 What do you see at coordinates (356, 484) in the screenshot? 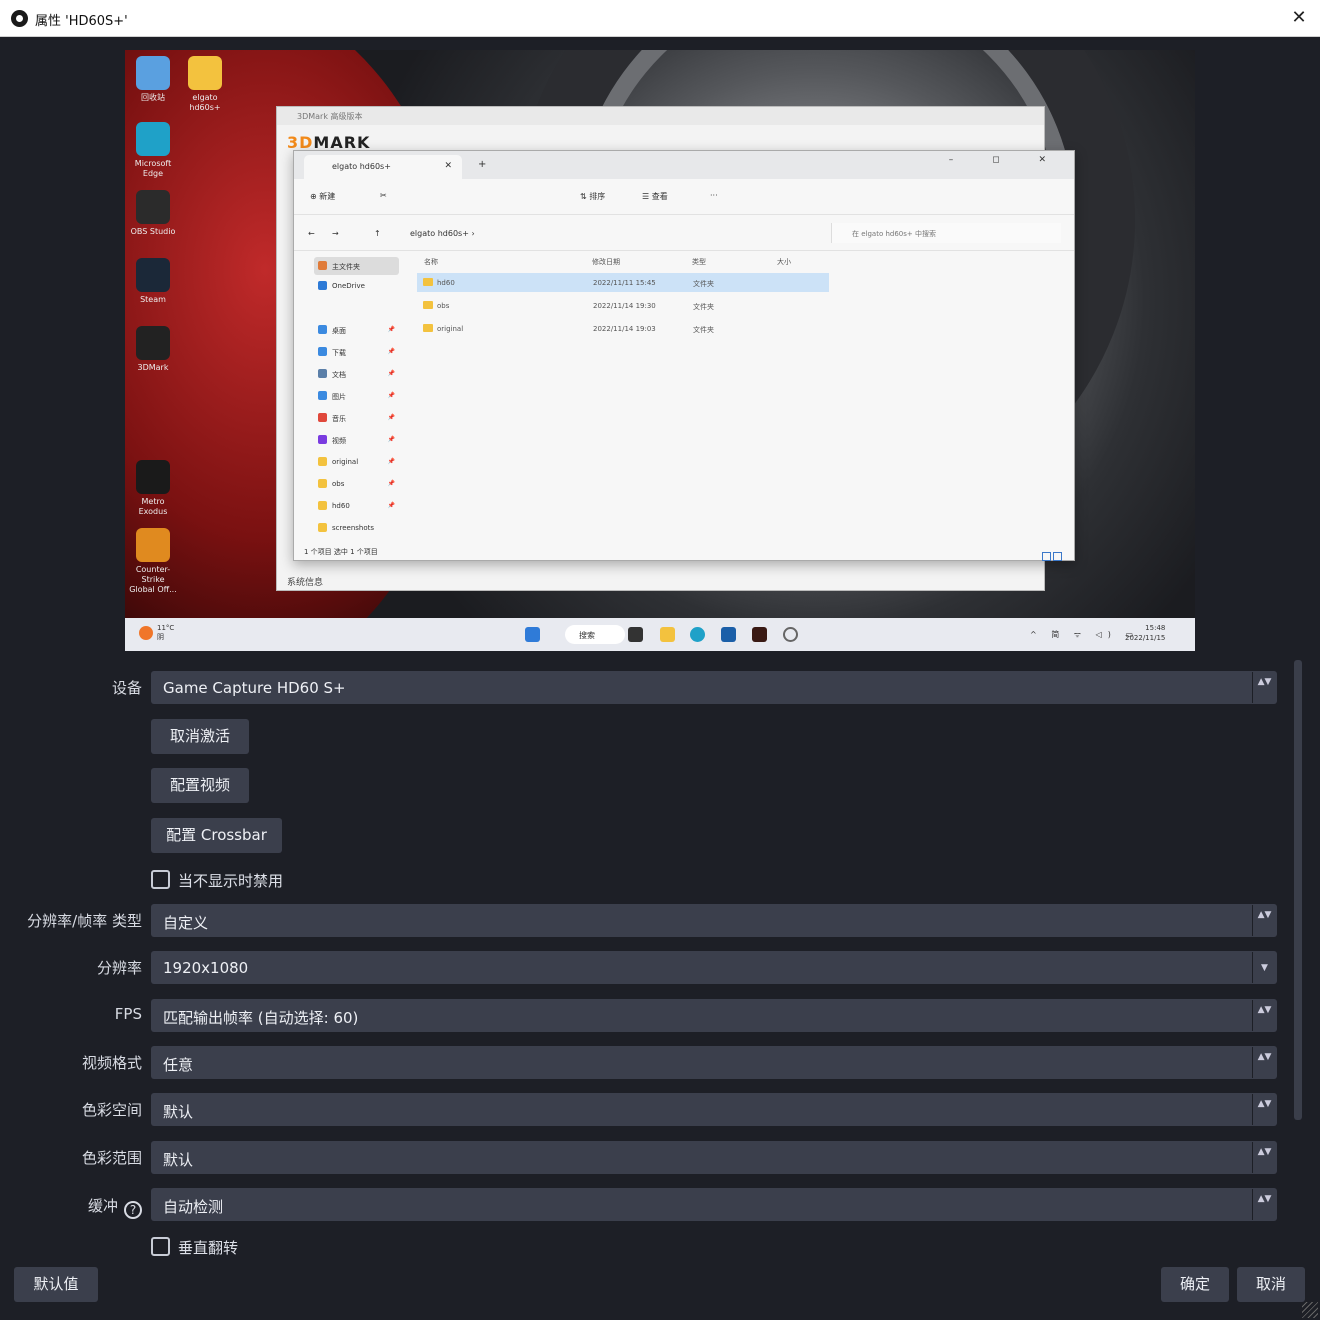
I see `nav-item-obs: obs 📌` at bounding box center [356, 484].